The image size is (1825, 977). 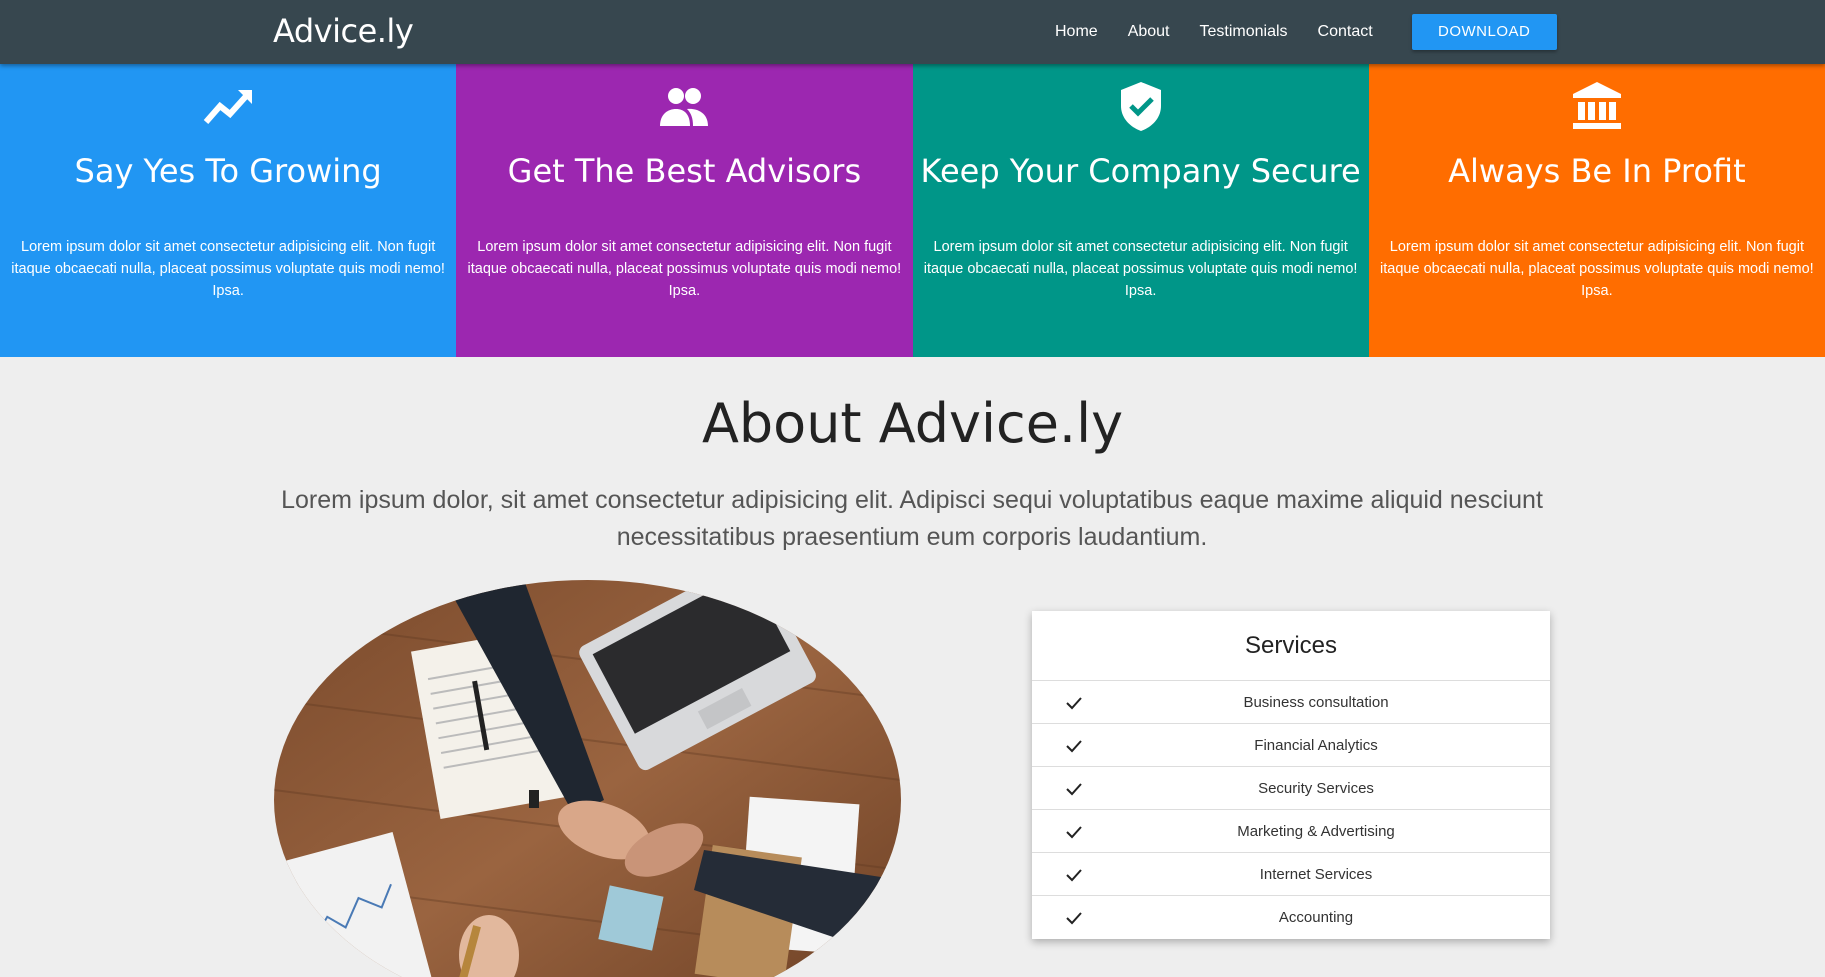 I want to click on service-item: Security Services, so click(x=1291, y=788).